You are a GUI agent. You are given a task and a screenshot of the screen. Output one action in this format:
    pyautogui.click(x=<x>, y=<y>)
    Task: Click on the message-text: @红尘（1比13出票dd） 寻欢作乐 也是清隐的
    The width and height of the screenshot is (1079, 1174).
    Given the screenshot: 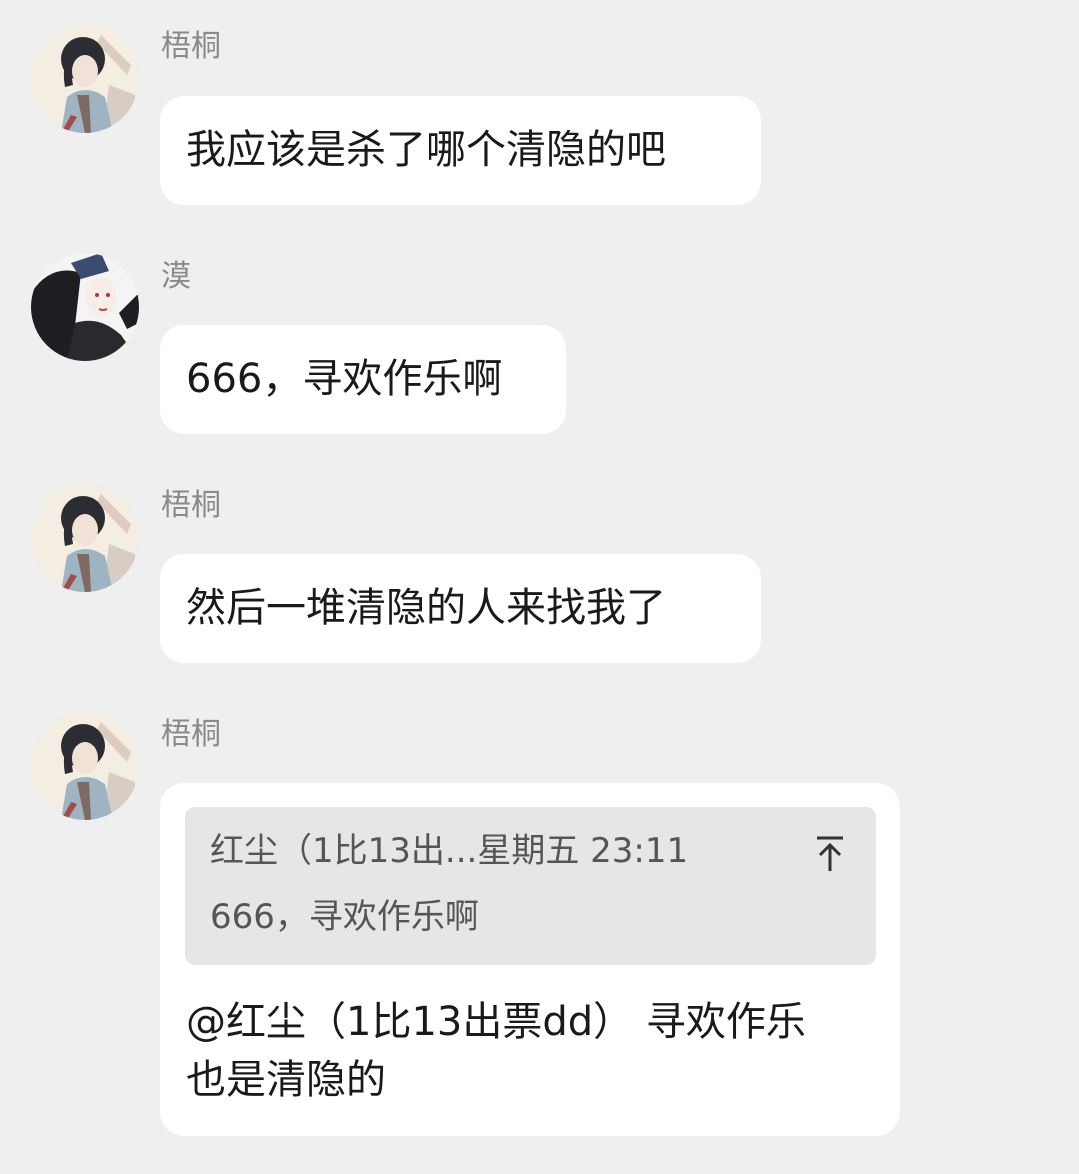 What is the action you would take?
    pyautogui.click(x=496, y=1051)
    